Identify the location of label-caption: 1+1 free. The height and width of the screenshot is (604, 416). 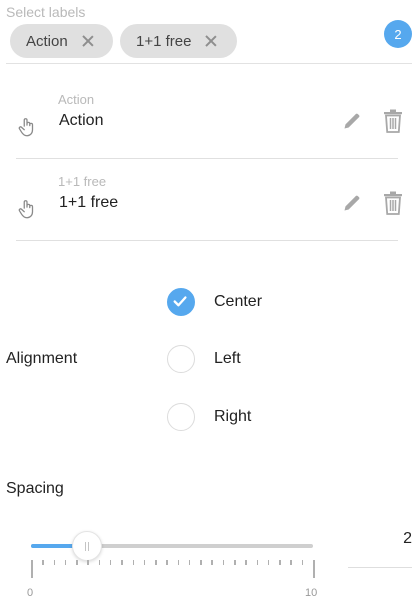
(82, 181).